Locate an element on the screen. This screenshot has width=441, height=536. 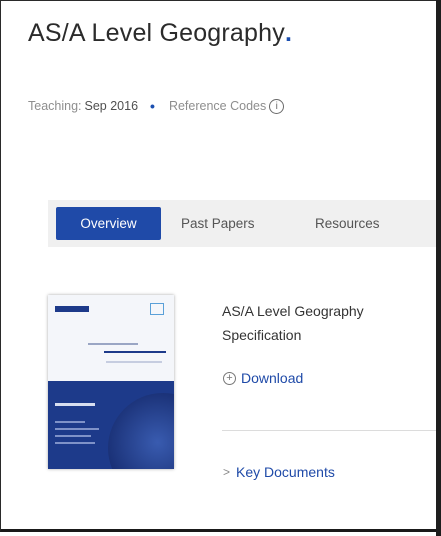
key-documents-toggle: > Key Documents is located at coordinates (279, 472).